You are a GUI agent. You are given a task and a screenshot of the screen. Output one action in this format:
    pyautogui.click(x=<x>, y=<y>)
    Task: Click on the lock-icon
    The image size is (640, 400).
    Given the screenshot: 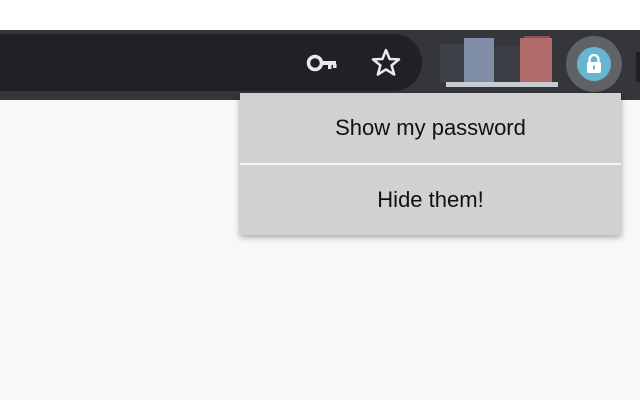 What is the action you would take?
    pyautogui.click(x=594, y=63)
    